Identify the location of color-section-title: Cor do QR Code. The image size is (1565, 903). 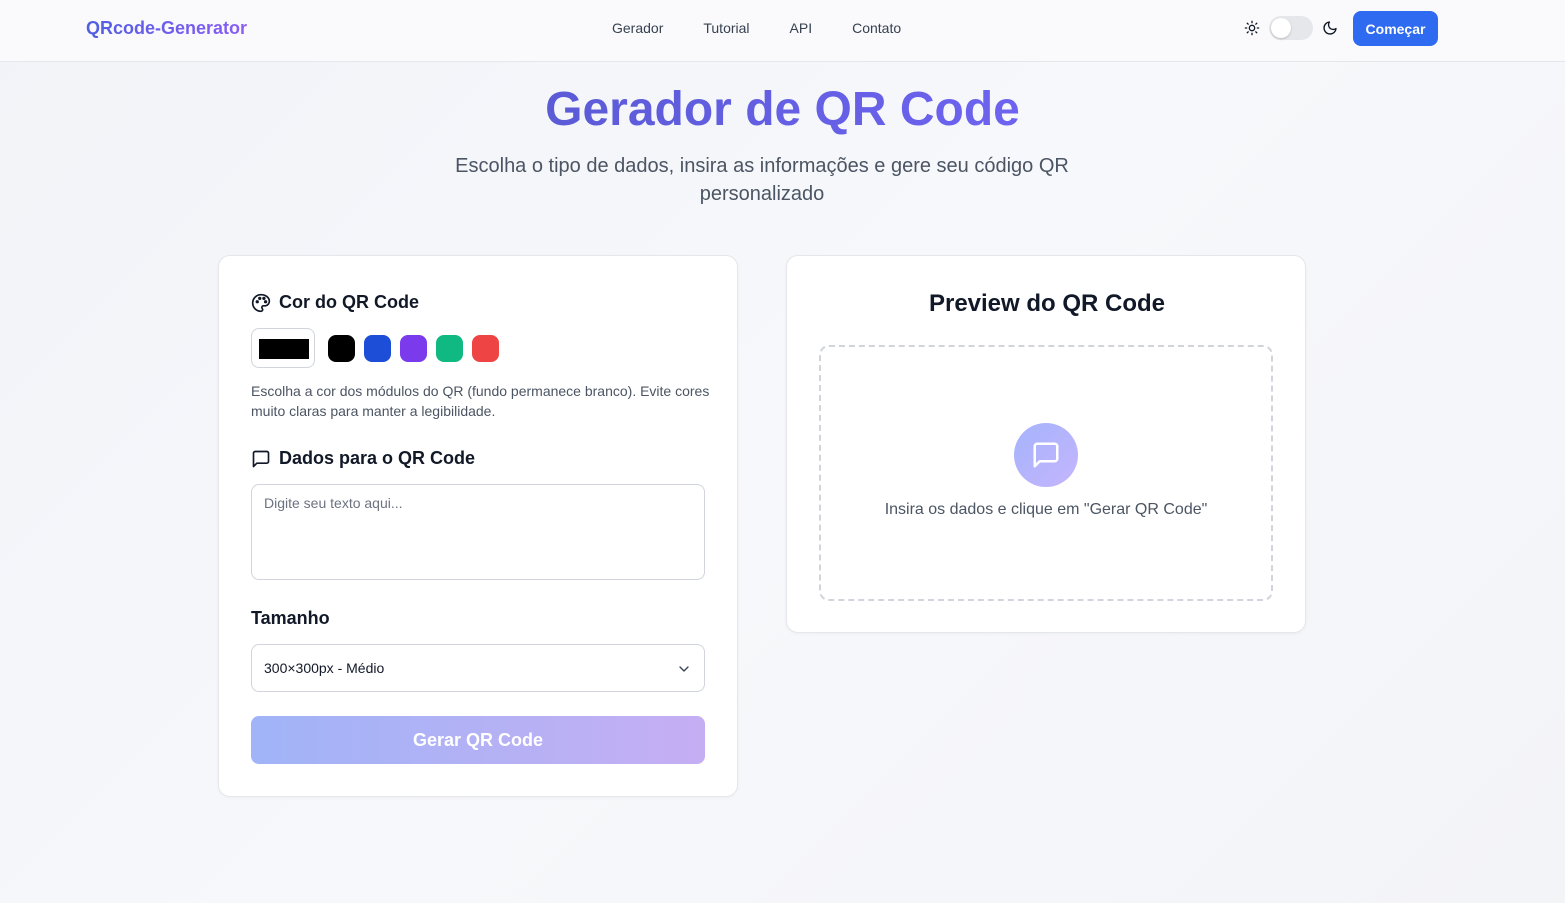
(335, 302).